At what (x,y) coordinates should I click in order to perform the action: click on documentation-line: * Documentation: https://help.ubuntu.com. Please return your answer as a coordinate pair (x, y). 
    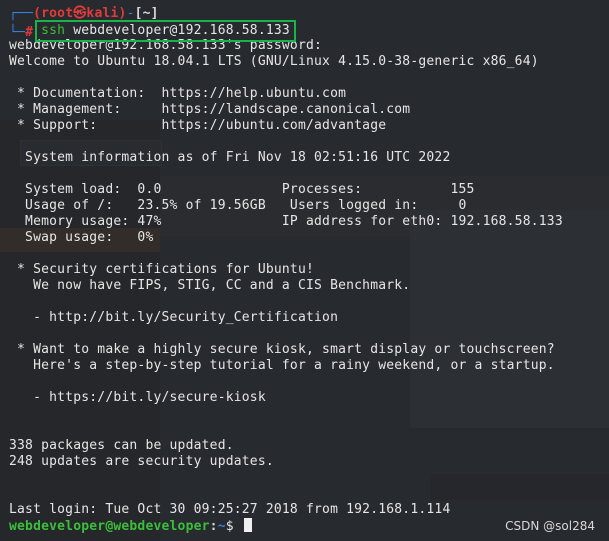
    Looking at the image, I should click on (178, 93).